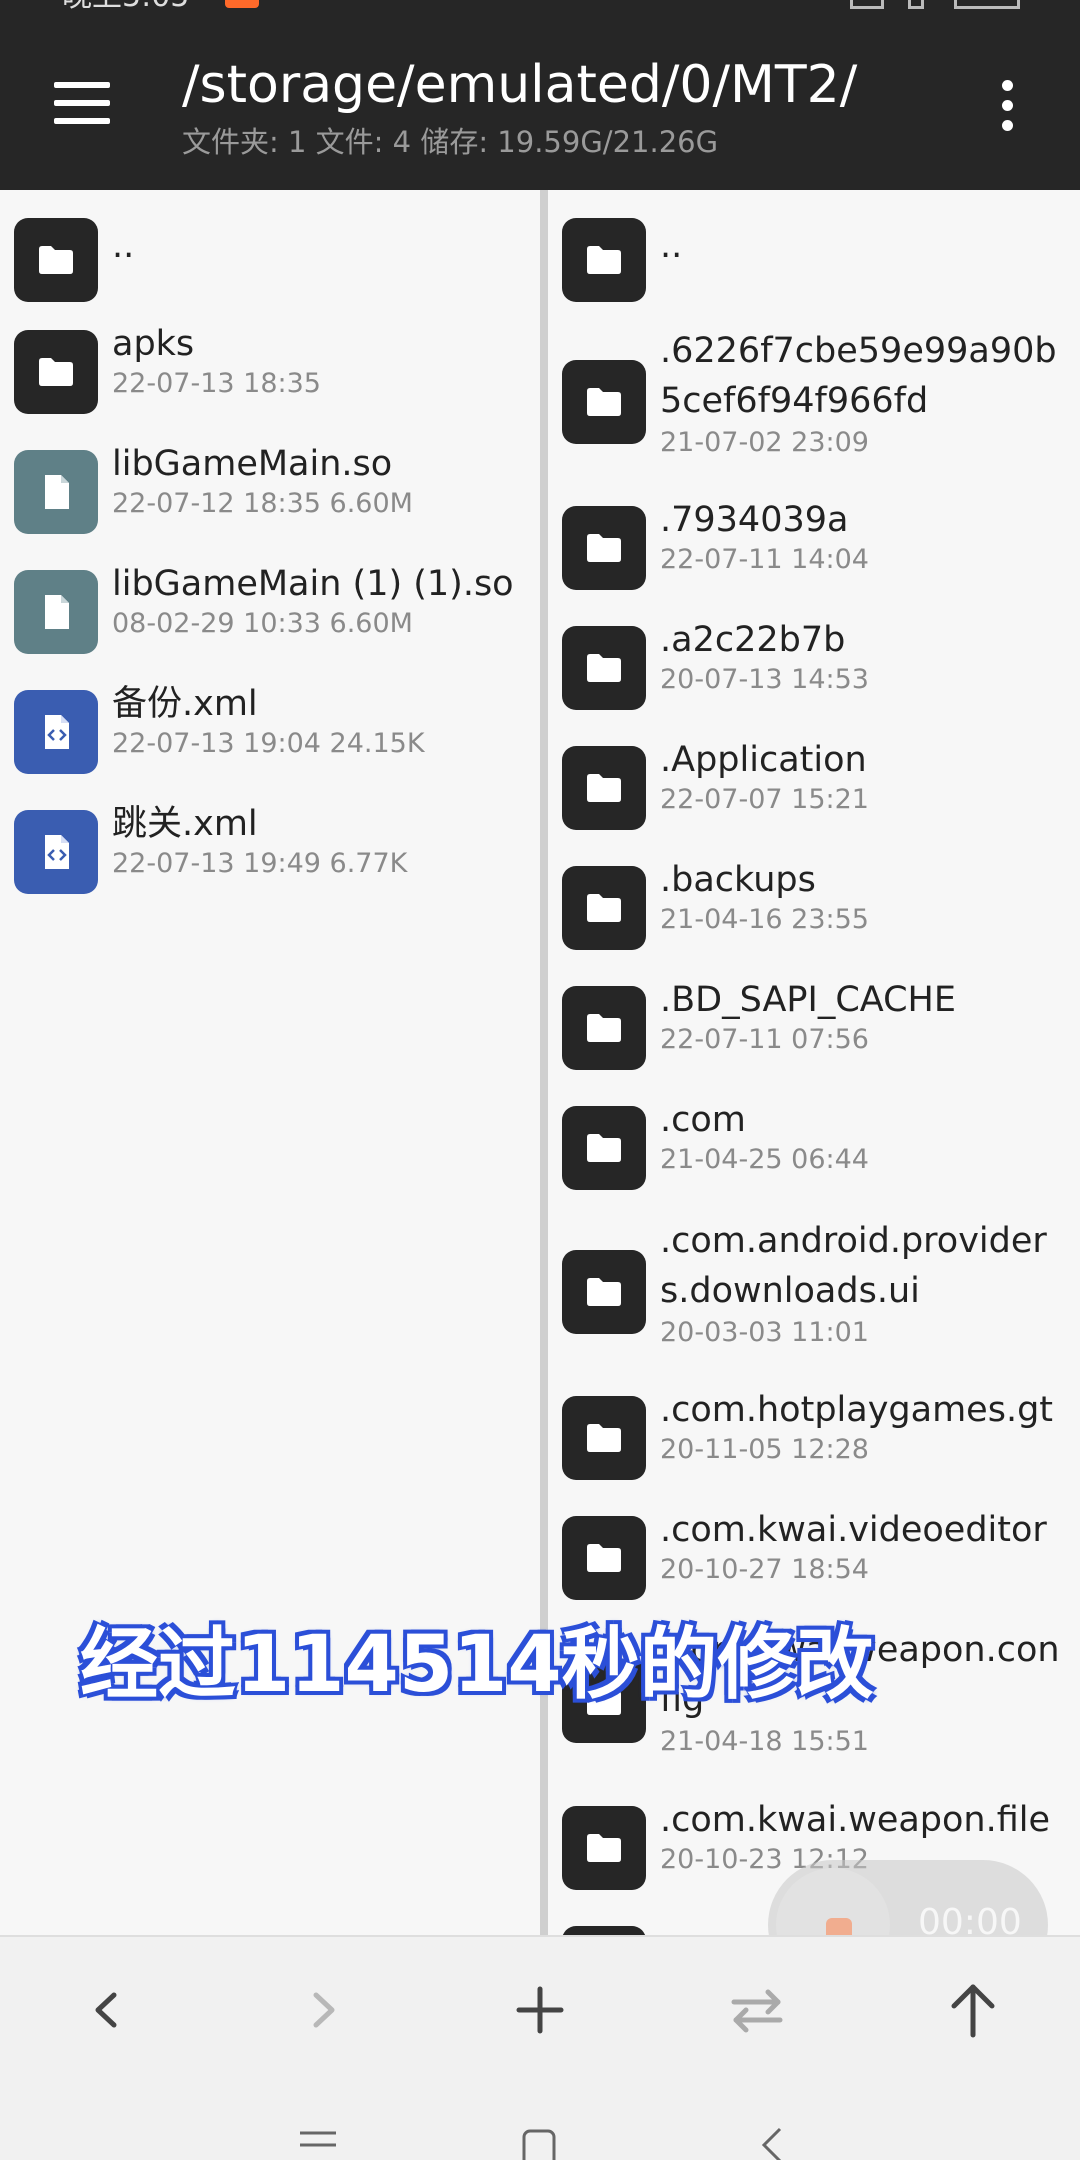 This screenshot has width=1080, height=2160. I want to click on item-meta: 21-04-16 23:55, so click(764, 919).